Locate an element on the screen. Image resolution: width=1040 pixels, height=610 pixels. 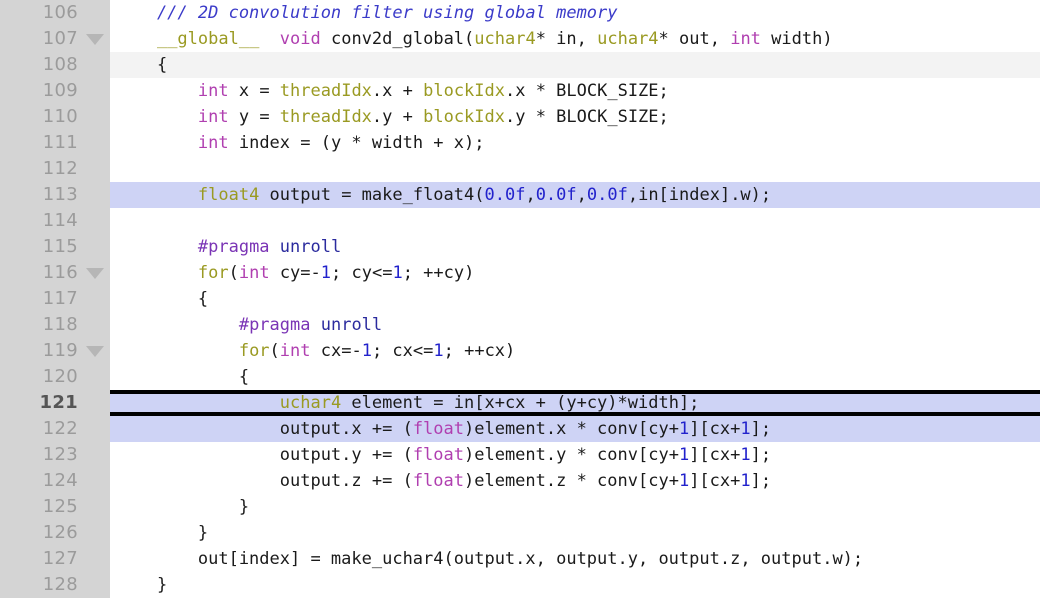
line-gutter: 117 is located at coordinates (55, 299).